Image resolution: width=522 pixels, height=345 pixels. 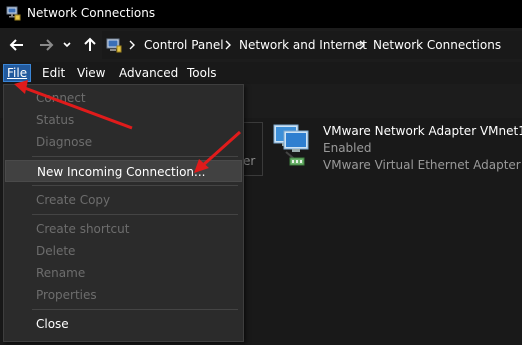 What do you see at coordinates (261, 14) in the screenshot?
I see `title-bar: Network Connections` at bounding box center [261, 14].